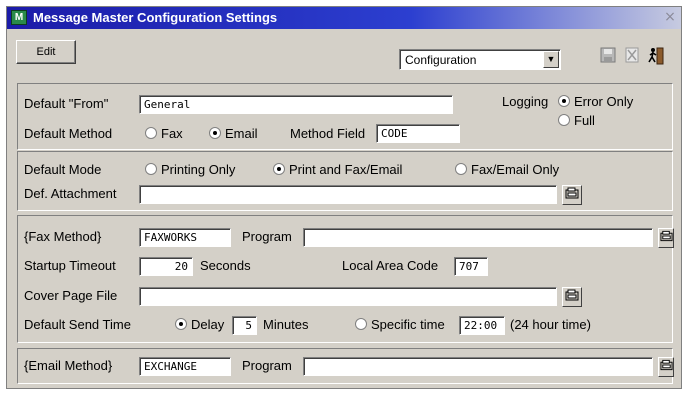  I want to click on delay-unit: Minutes, so click(286, 324).